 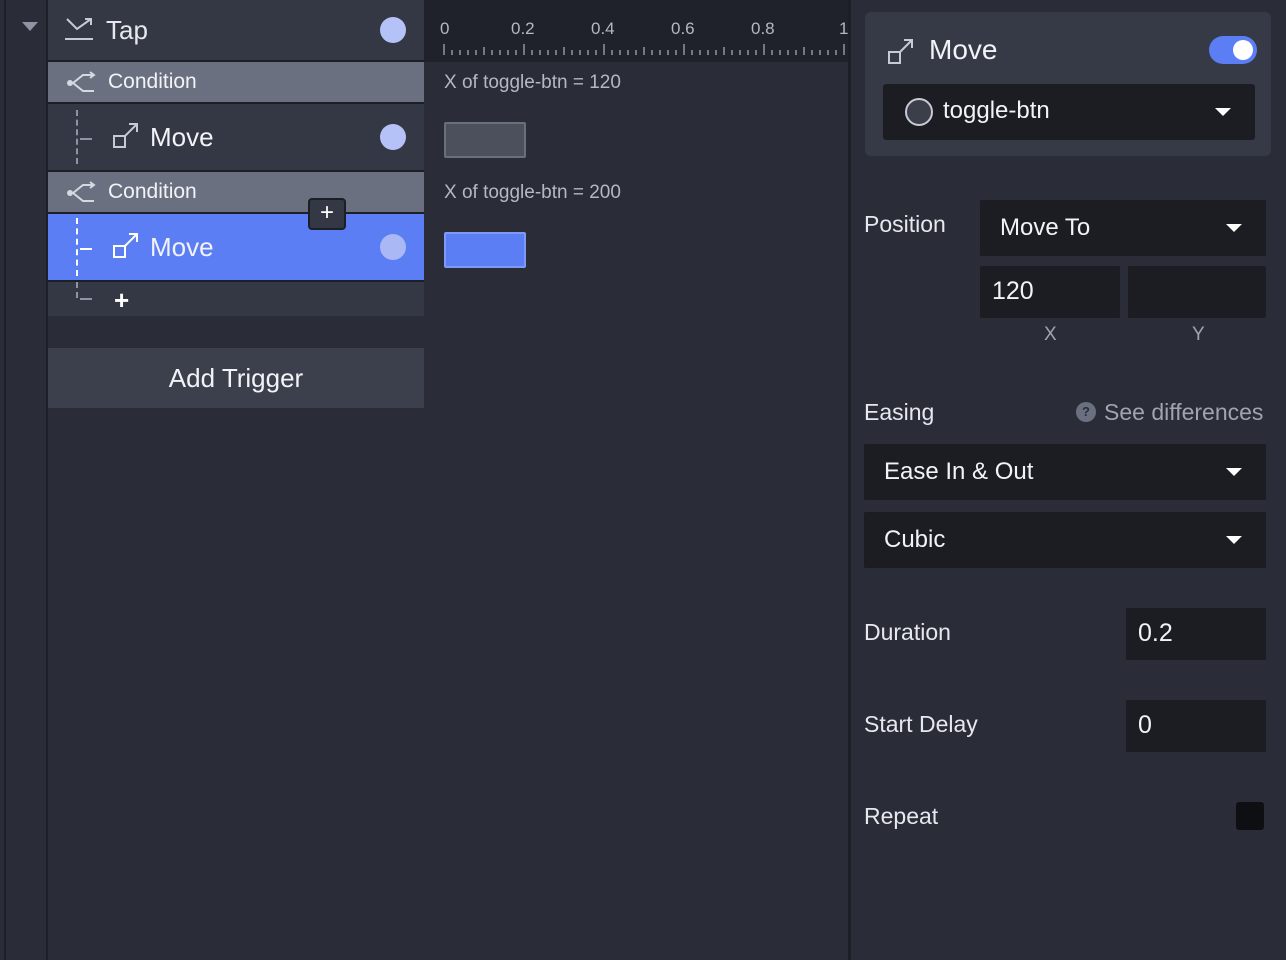 What do you see at coordinates (919, 112) in the screenshot?
I see `target-layer-icon` at bounding box center [919, 112].